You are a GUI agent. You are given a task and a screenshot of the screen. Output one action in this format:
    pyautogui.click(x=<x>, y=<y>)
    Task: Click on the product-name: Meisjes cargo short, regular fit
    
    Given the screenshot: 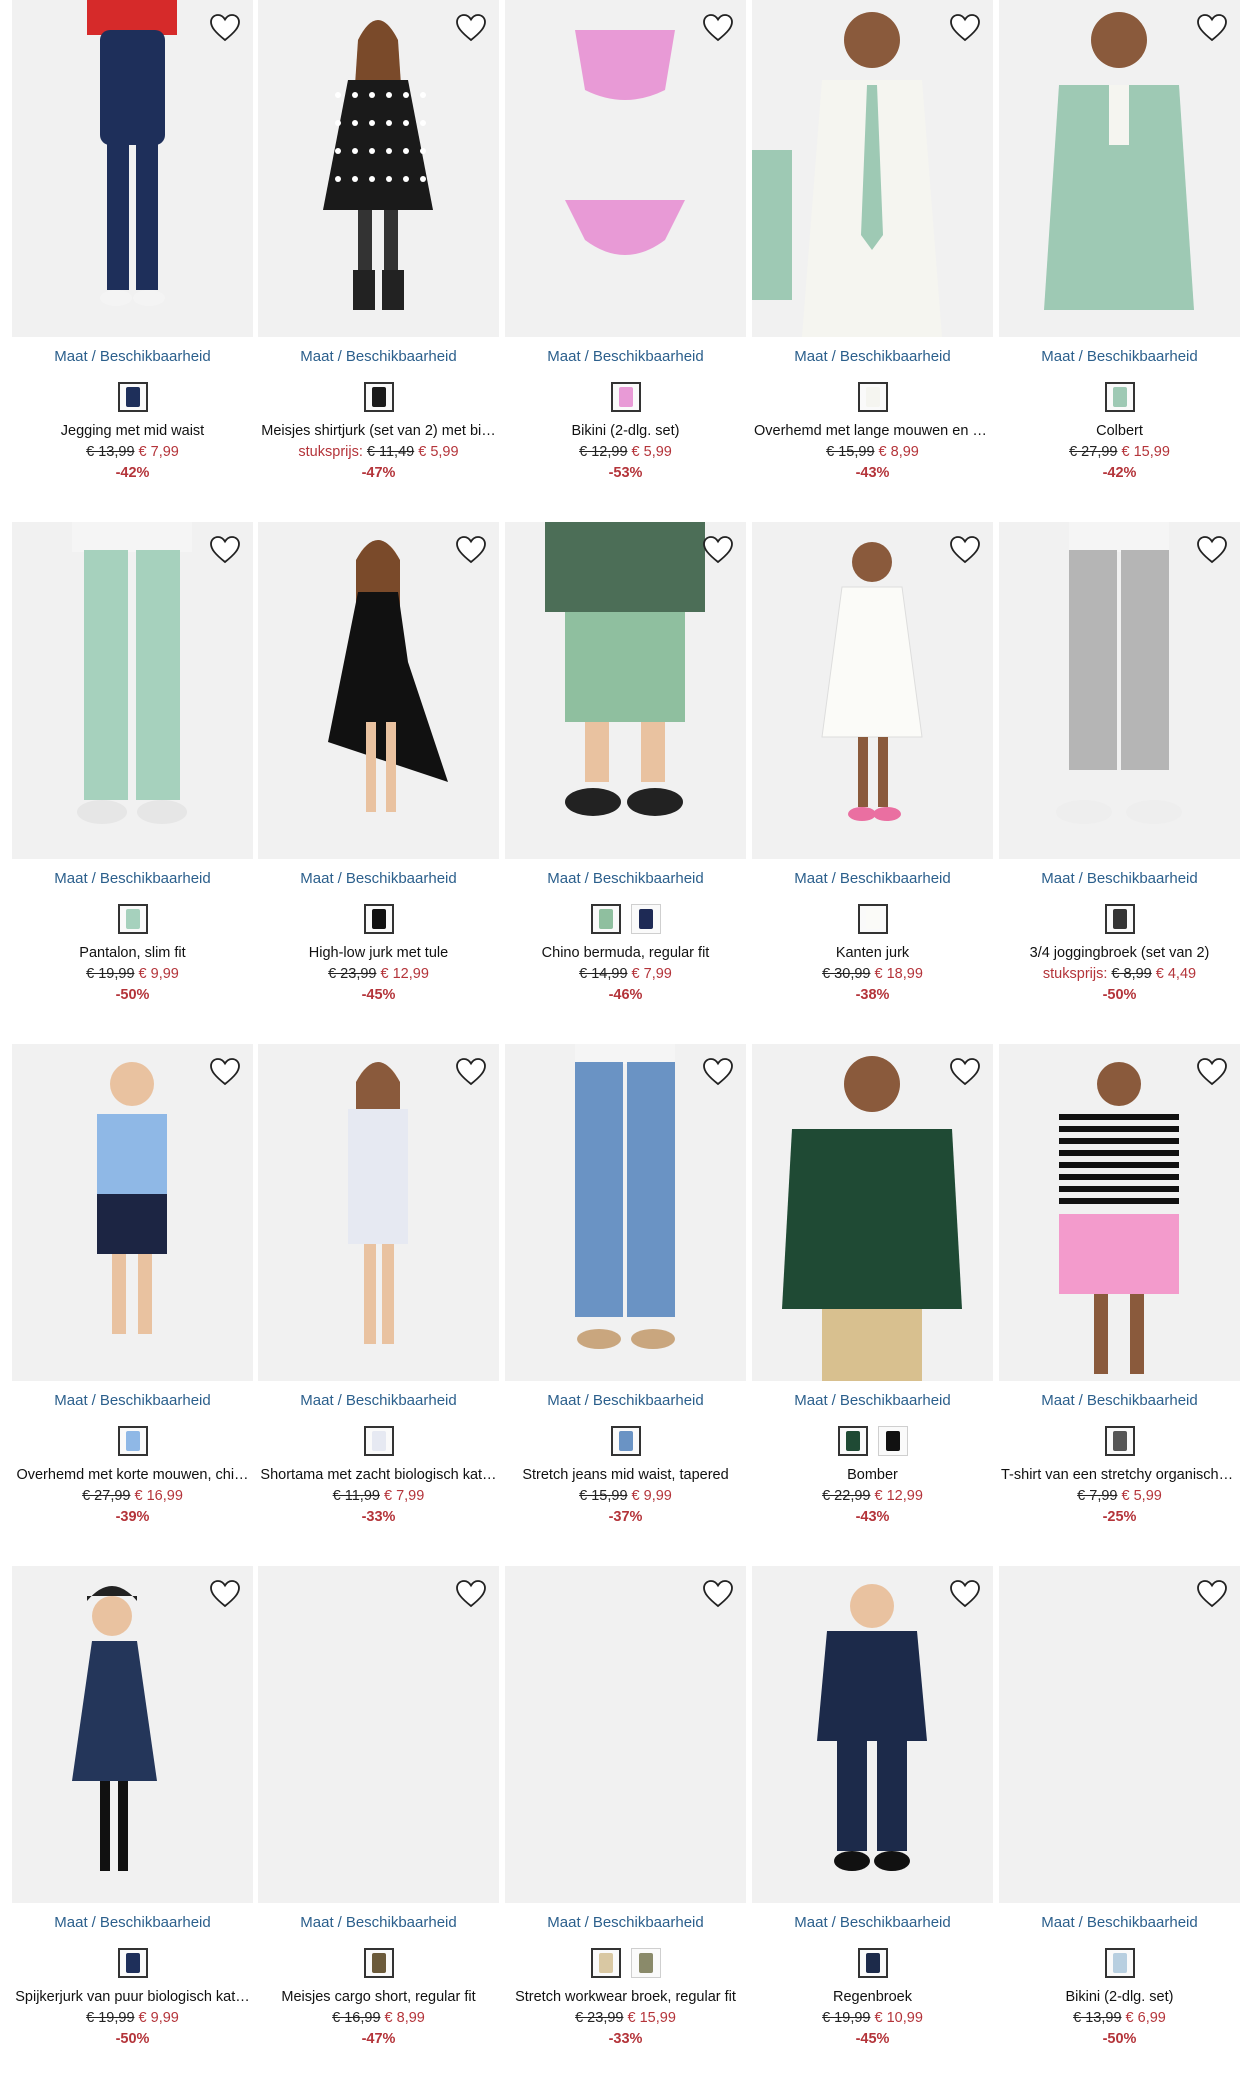 What is the action you would take?
    pyautogui.click(x=378, y=1997)
    